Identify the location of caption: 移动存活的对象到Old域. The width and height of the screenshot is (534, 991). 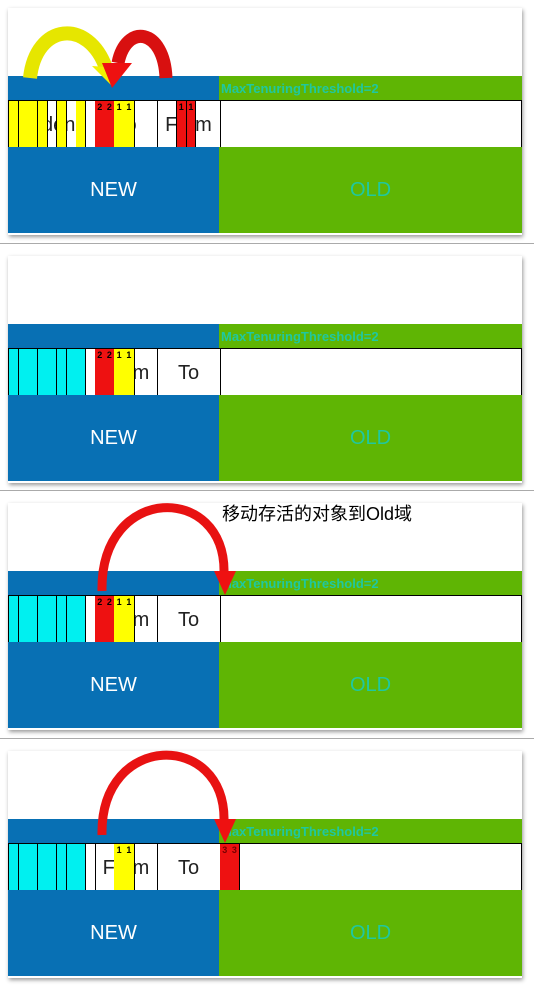
(317, 514).